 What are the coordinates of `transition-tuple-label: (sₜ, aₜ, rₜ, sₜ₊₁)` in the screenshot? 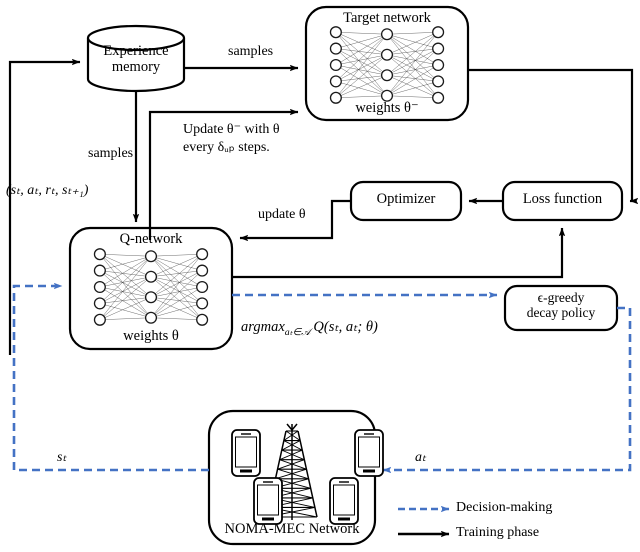 It's located at (47, 190).